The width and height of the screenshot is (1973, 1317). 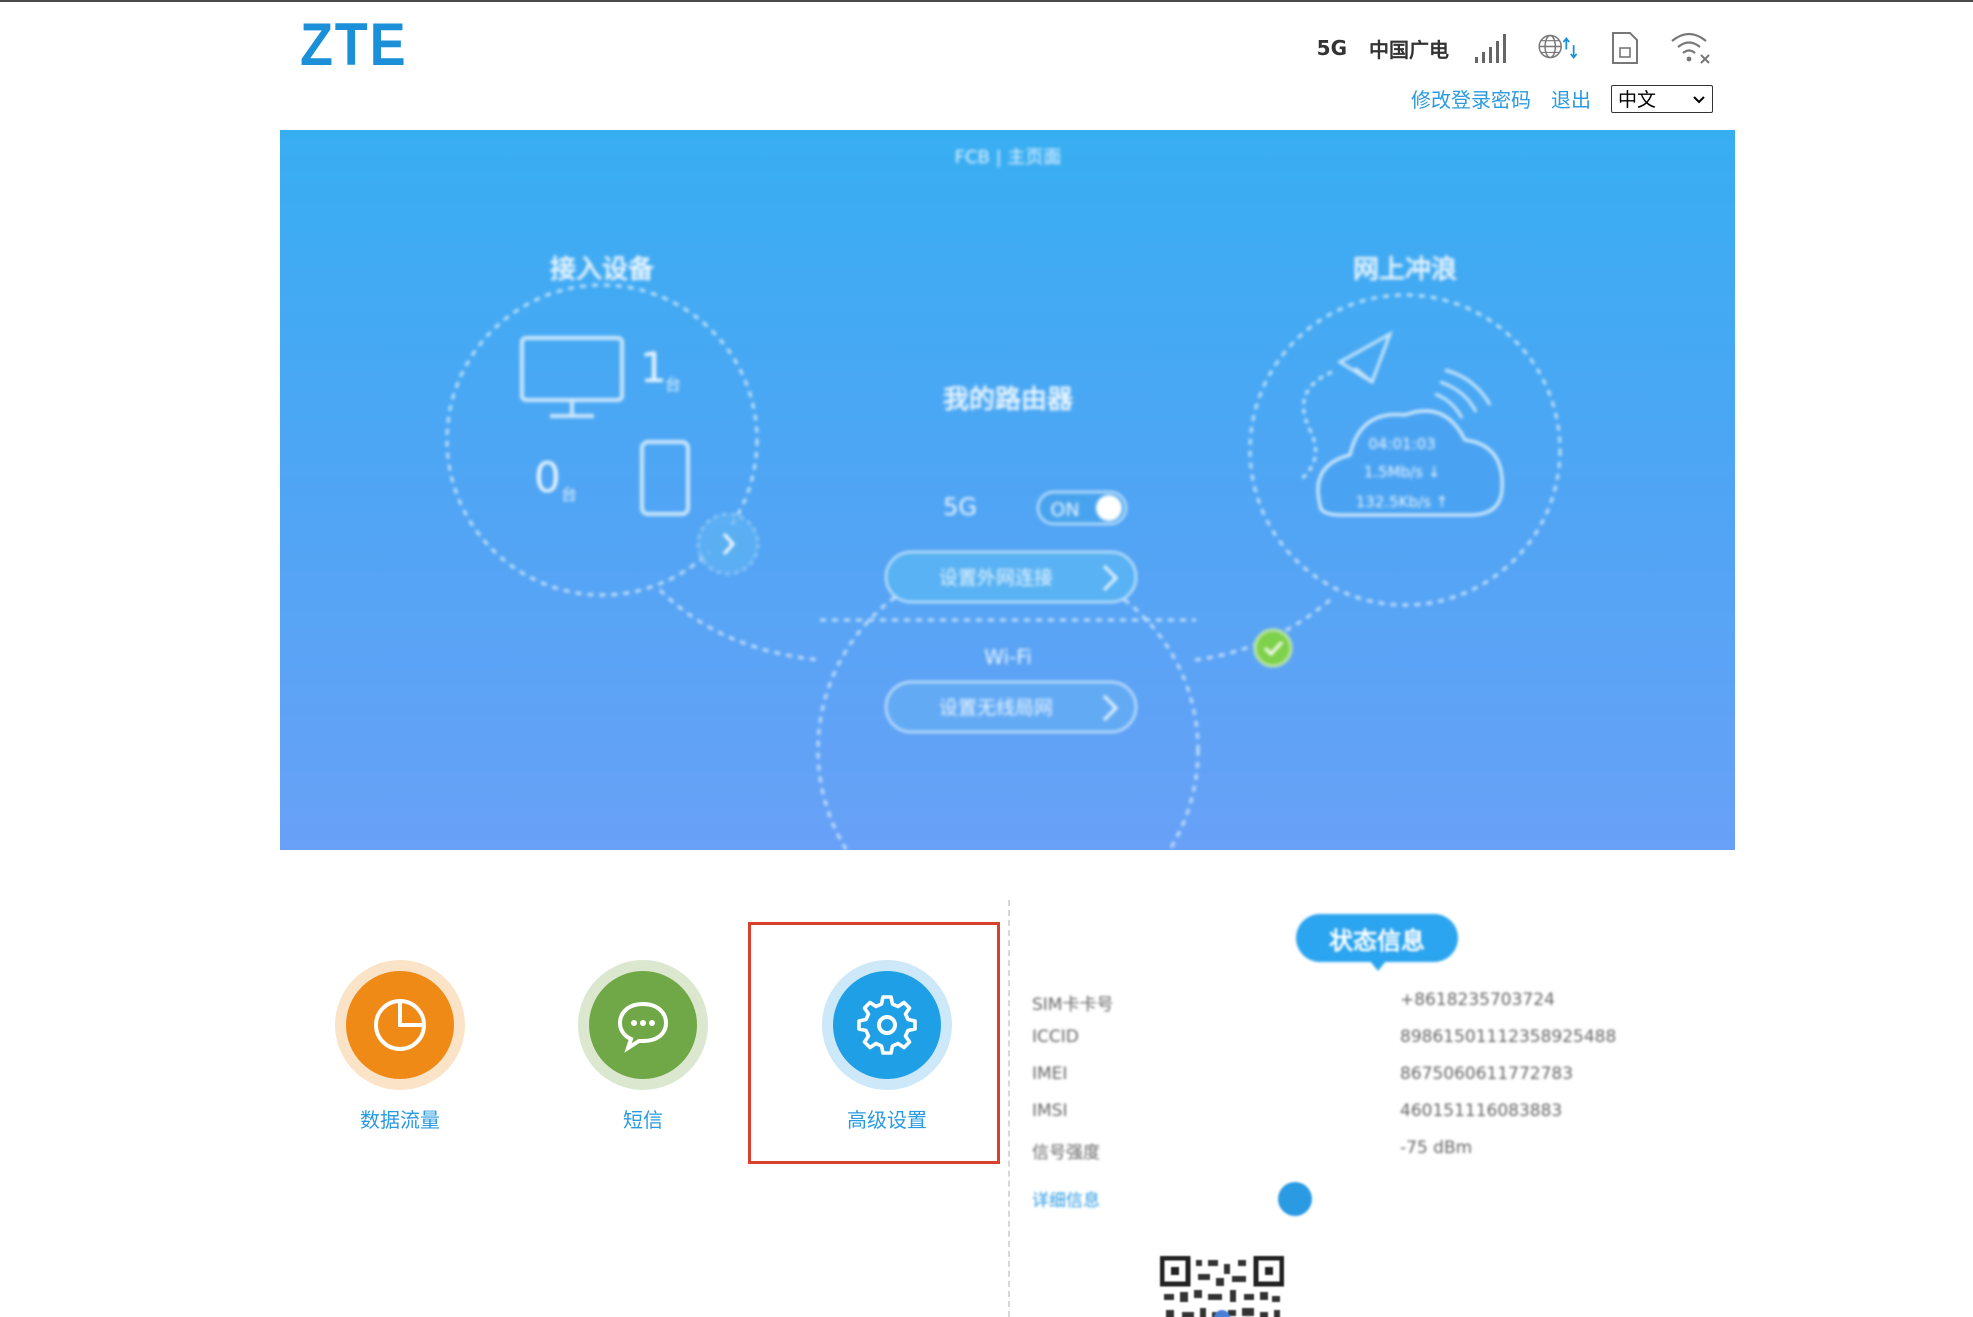 What do you see at coordinates (665, 478) in the screenshot?
I see `phone-icon` at bounding box center [665, 478].